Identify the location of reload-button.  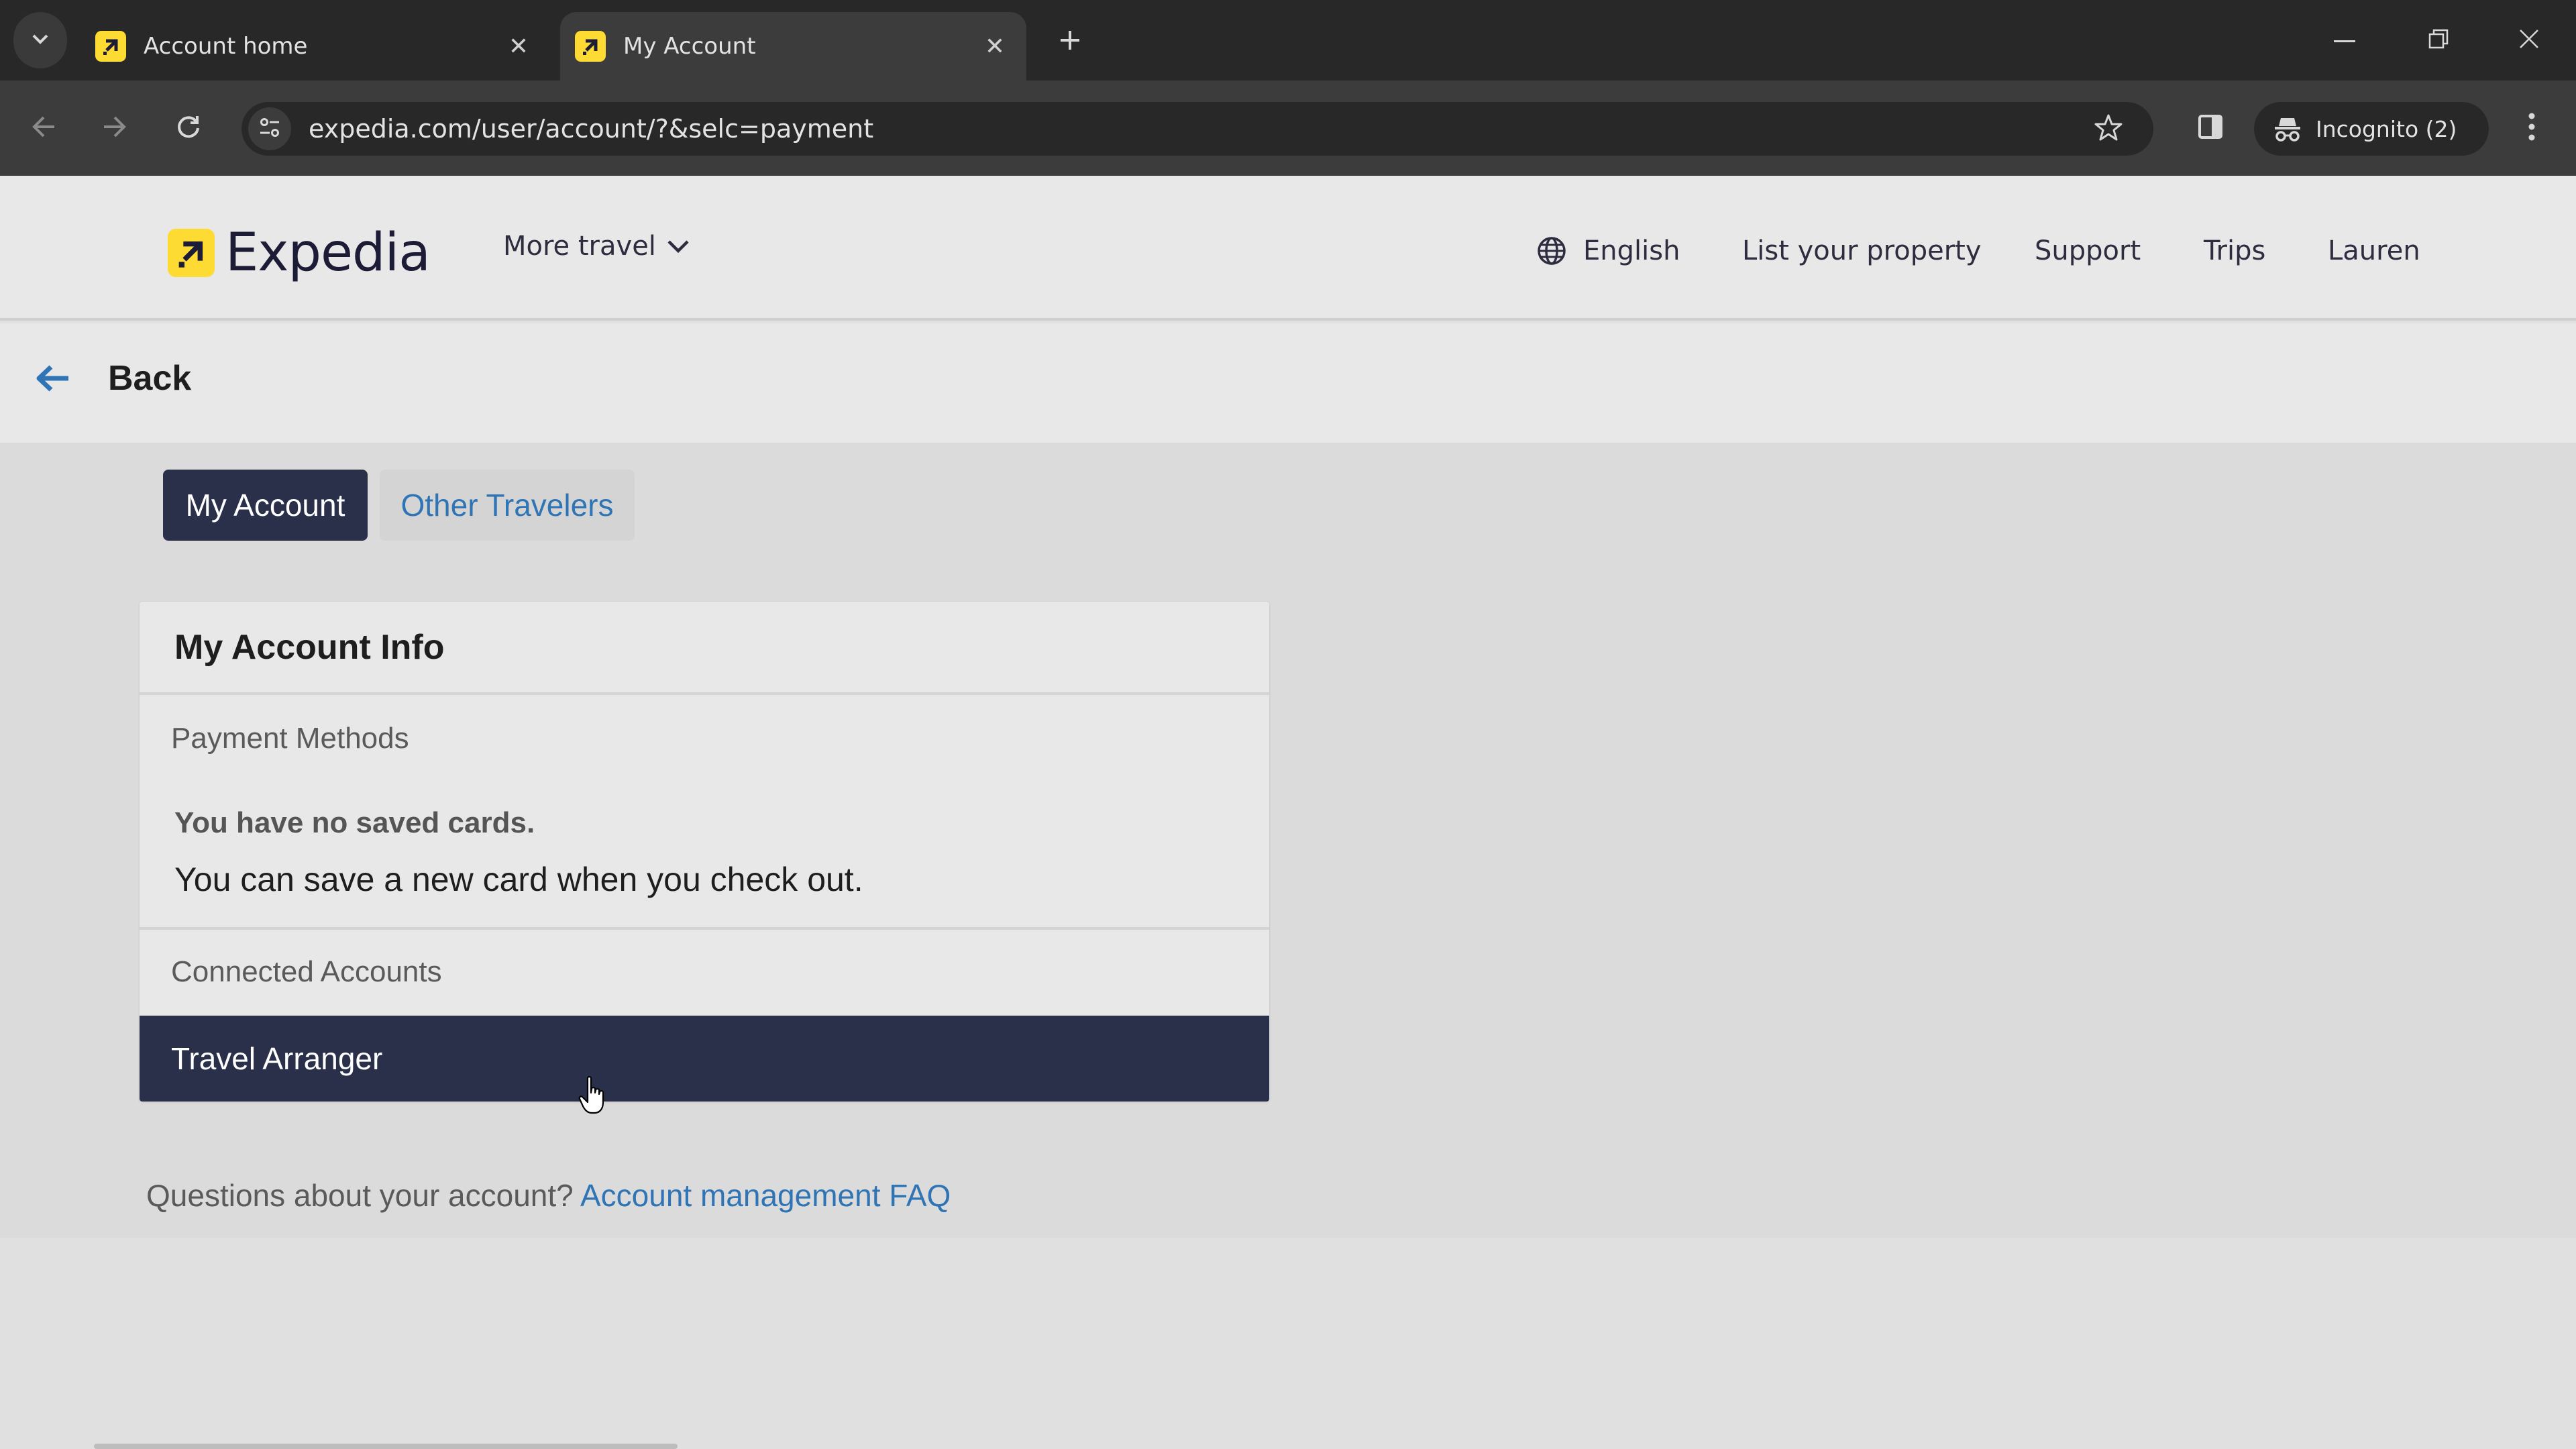
(188, 128).